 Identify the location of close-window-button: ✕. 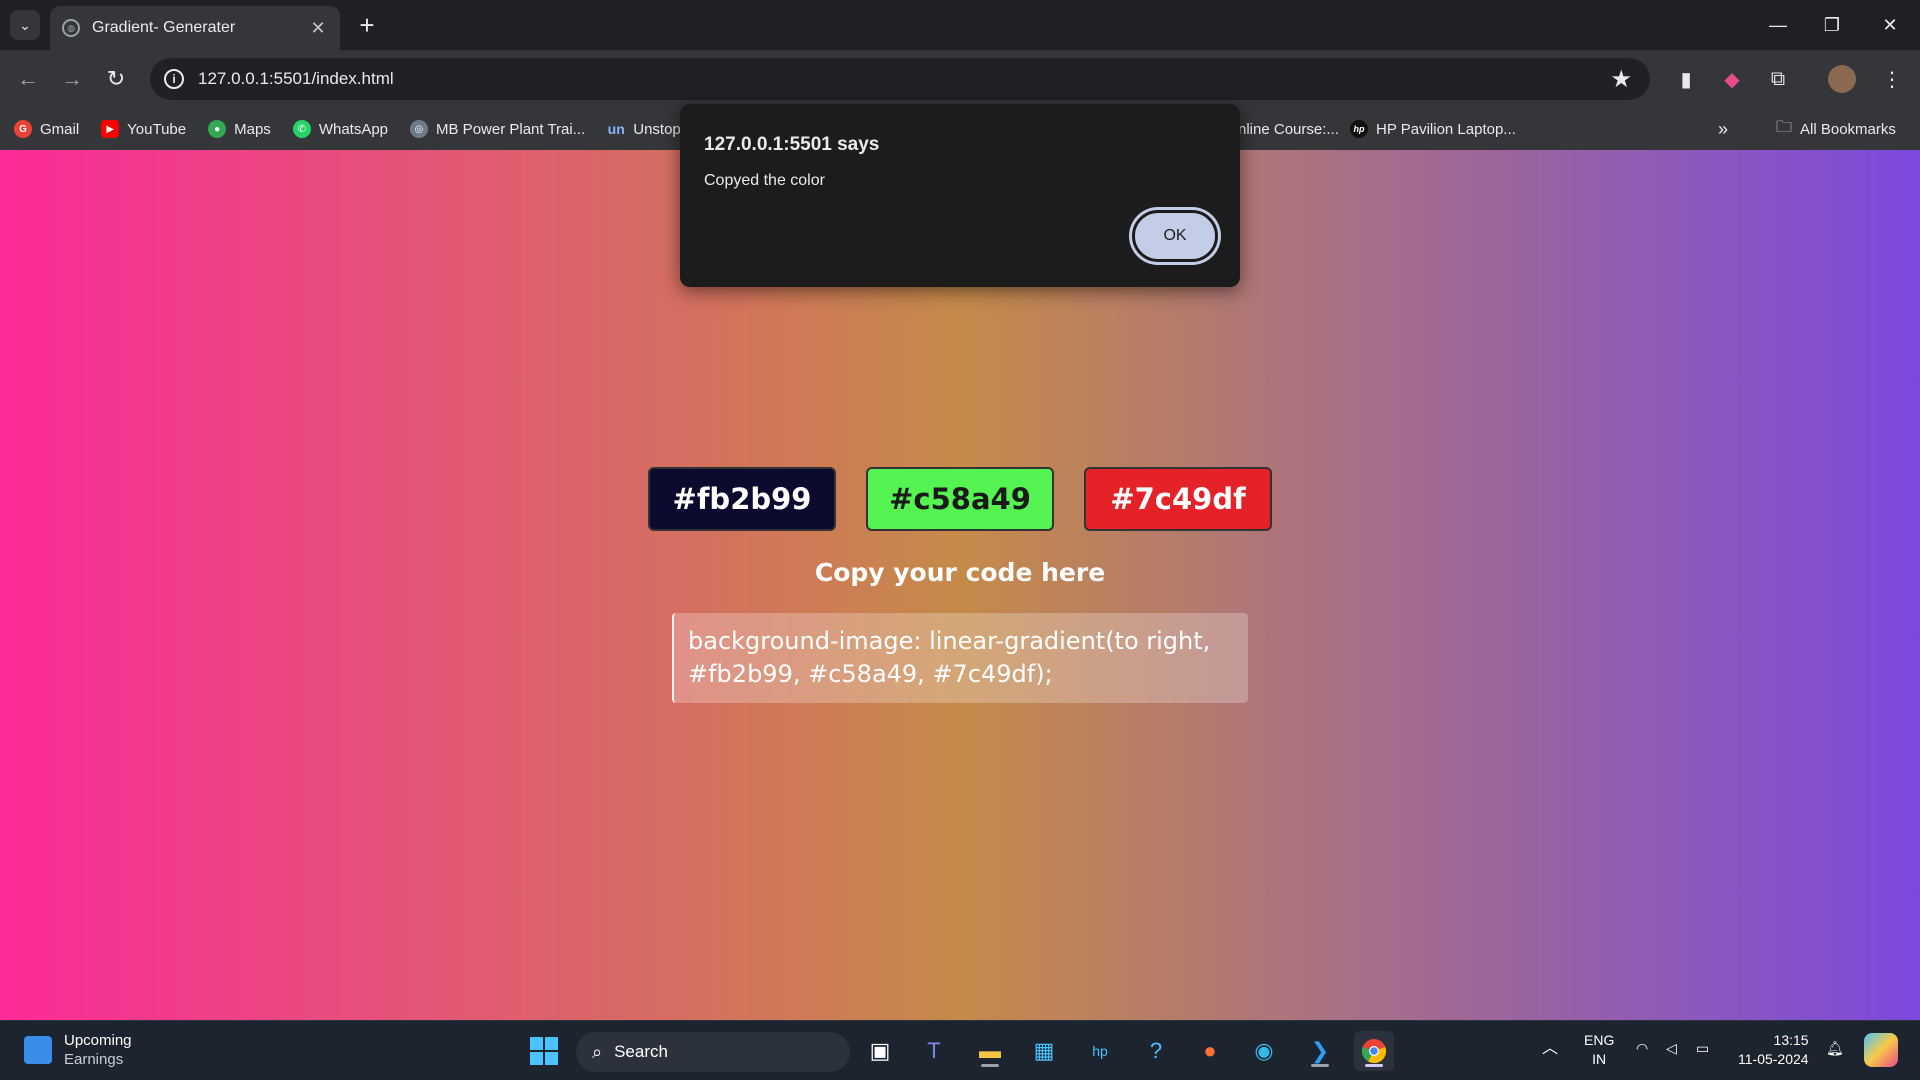
(1890, 25).